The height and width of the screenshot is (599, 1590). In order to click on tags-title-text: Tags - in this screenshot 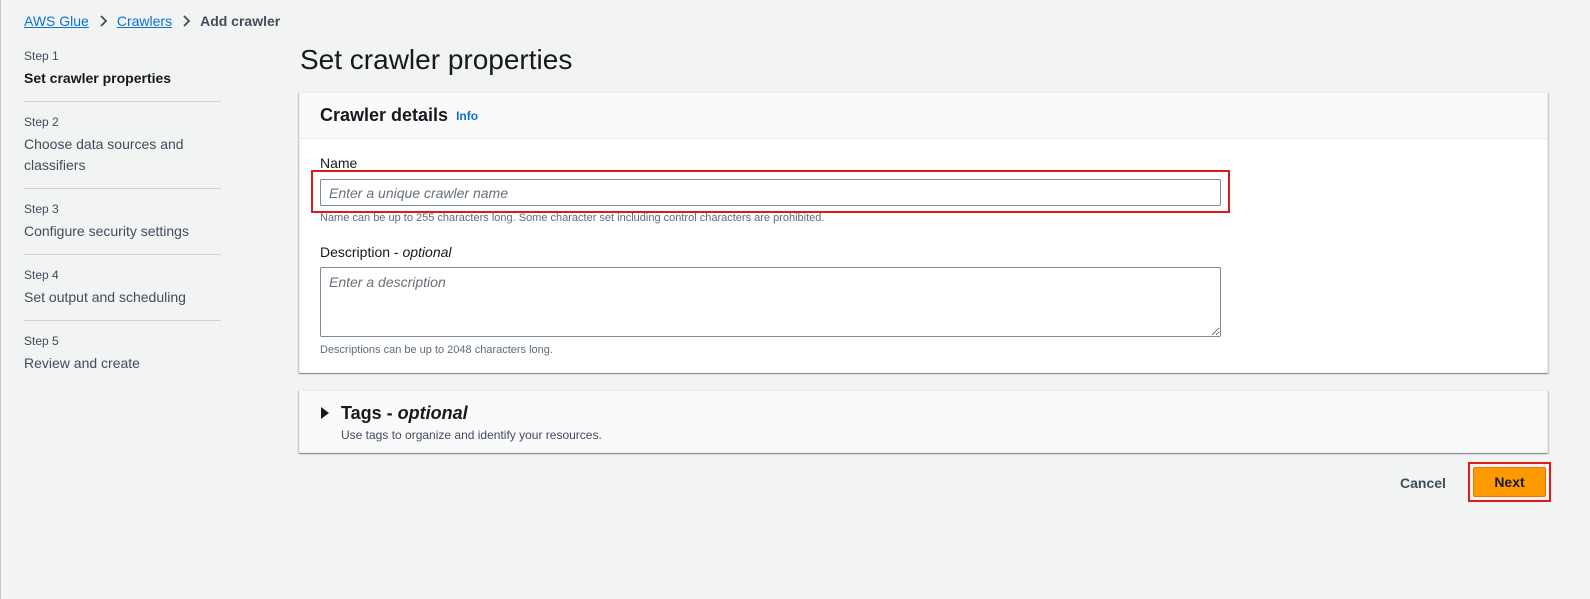, I will do `click(369, 413)`.